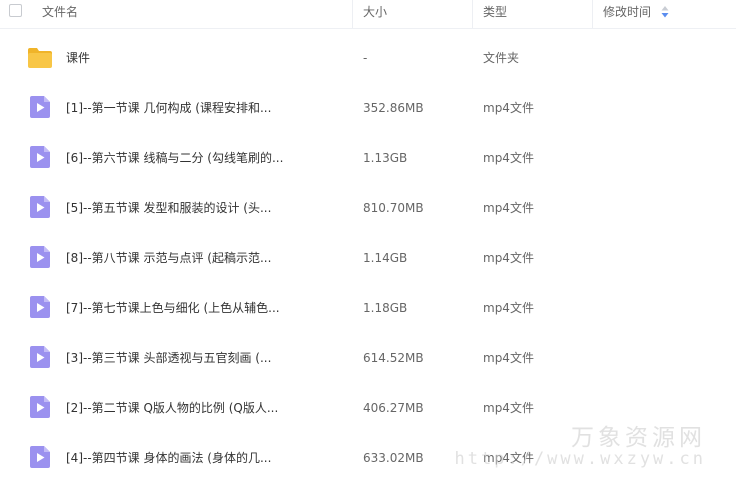 The image size is (736, 493). I want to click on column-header-size: 大小, so click(375, 14).